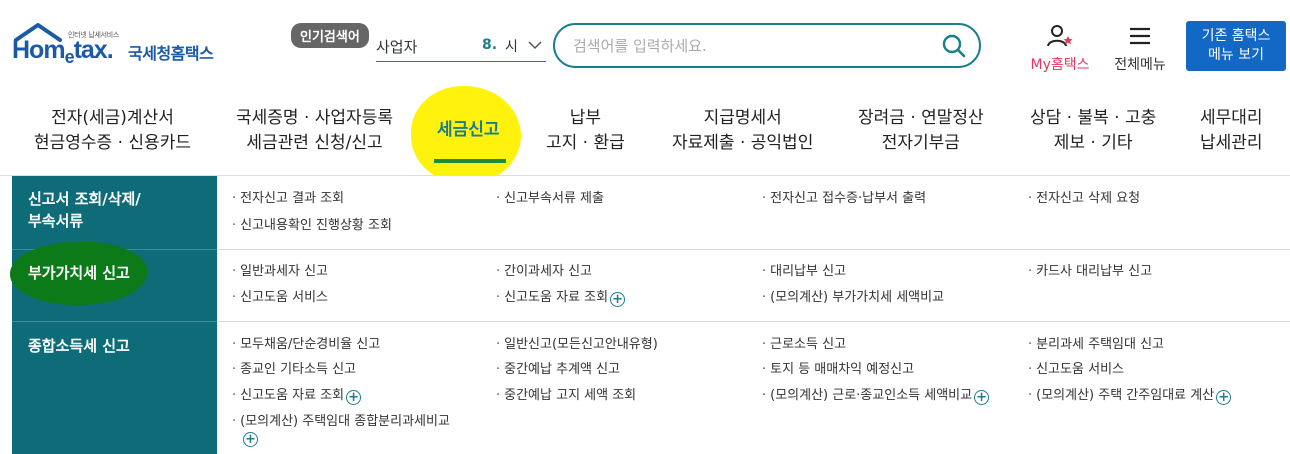 The height and width of the screenshot is (454, 1290). I want to click on popular-rank-word: 사업자, so click(396, 46).